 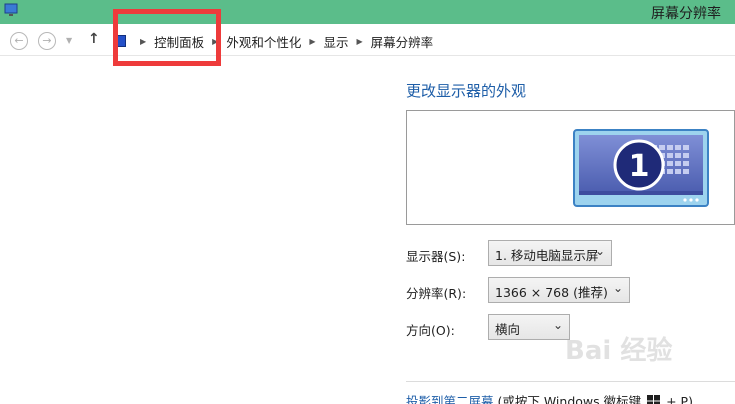 I want to click on arrow-right-icon: →, so click(x=47, y=40).